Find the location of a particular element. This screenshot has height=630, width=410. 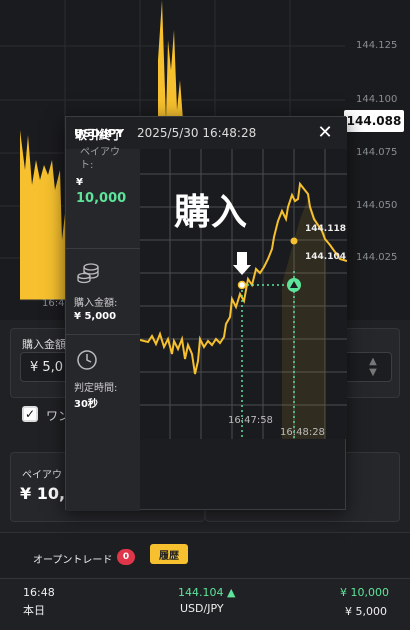

amount-stepper: ▲ ▼ is located at coordinates (373, 367).